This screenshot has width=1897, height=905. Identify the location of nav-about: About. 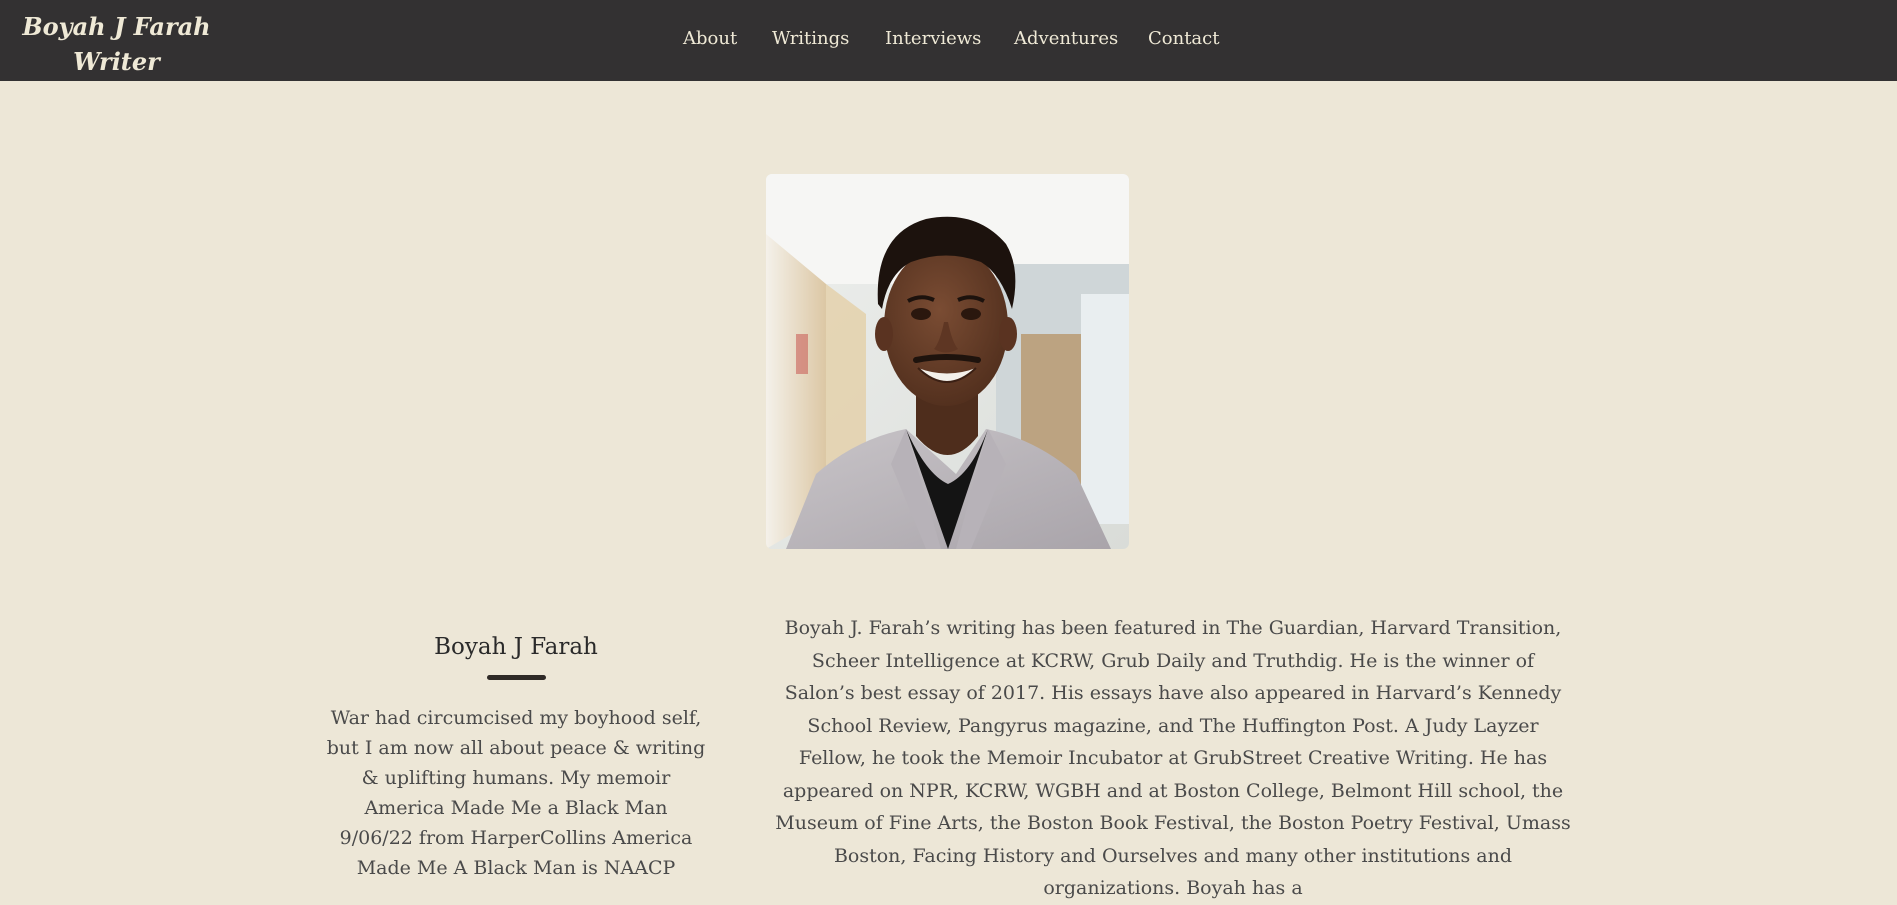
(710, 39).